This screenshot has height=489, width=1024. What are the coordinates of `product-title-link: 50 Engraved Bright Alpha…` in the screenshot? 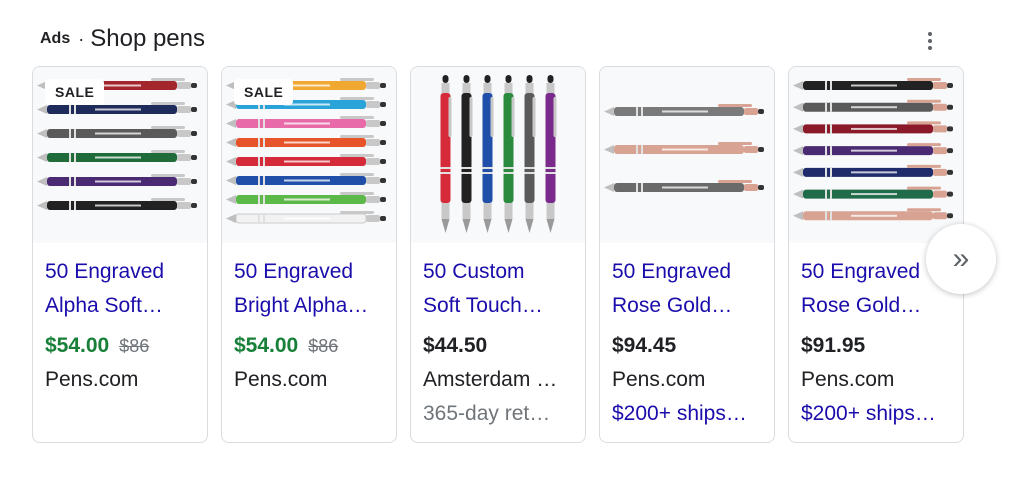 It's located at (309, 289).